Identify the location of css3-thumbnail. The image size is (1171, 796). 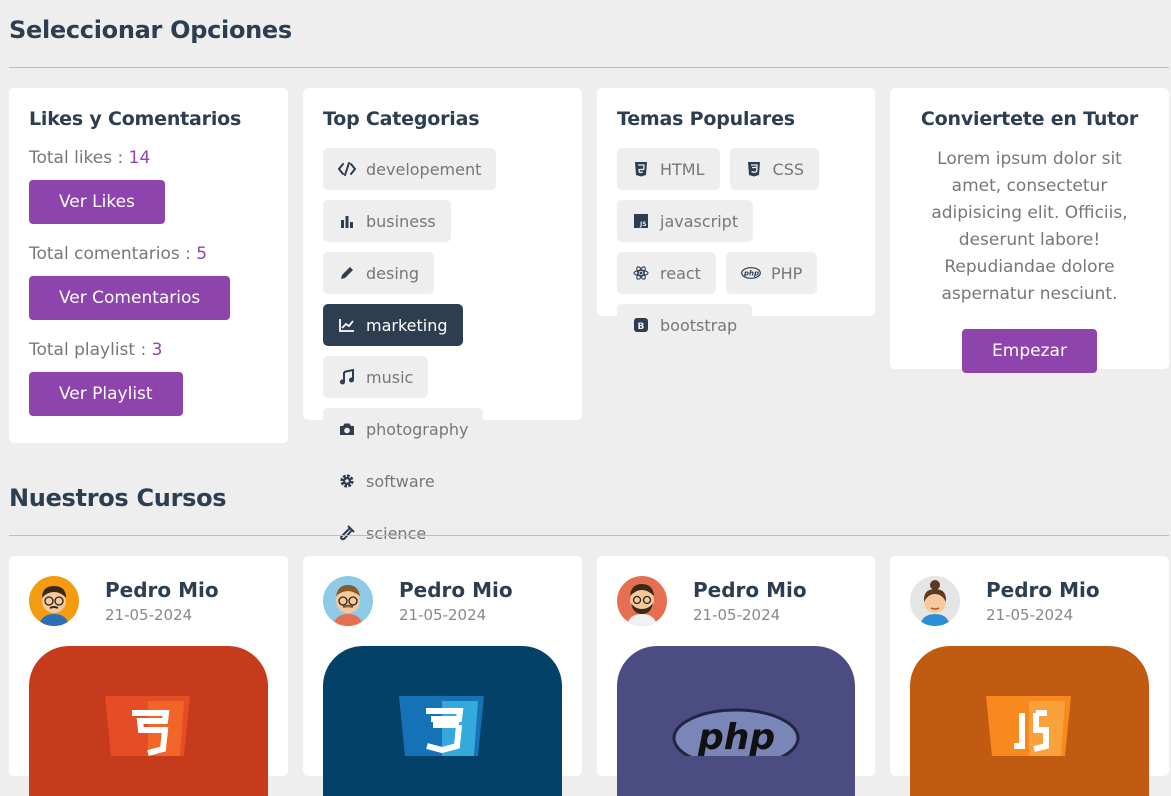
(442, 721).